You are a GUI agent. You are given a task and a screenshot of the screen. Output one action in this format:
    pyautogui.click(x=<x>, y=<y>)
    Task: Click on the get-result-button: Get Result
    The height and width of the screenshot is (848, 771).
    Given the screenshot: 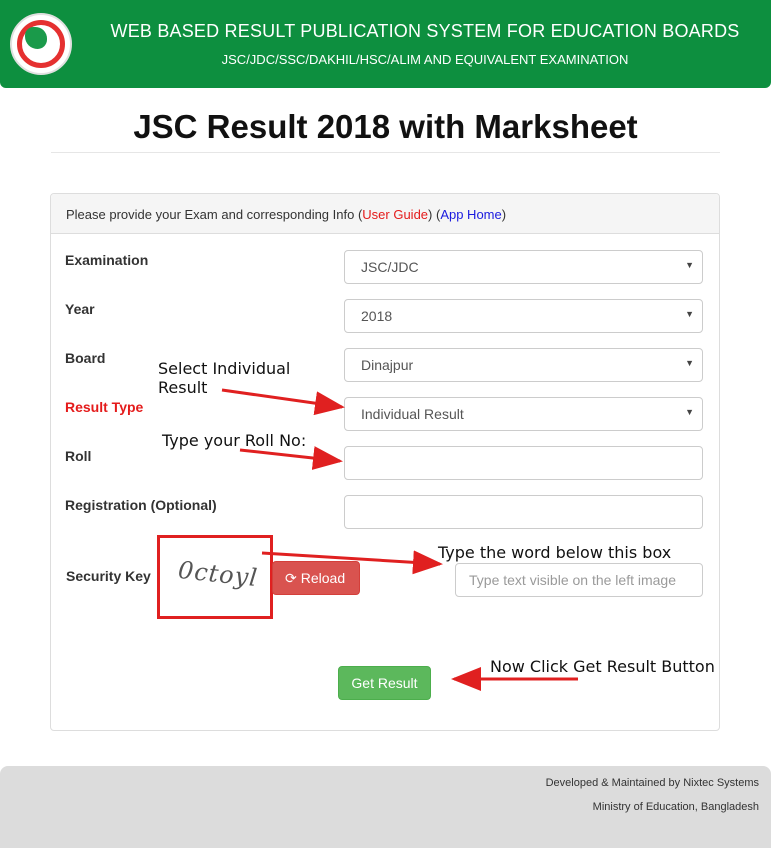 What is the action you would take?
    pyautogui.click(x=384, y=683)
    